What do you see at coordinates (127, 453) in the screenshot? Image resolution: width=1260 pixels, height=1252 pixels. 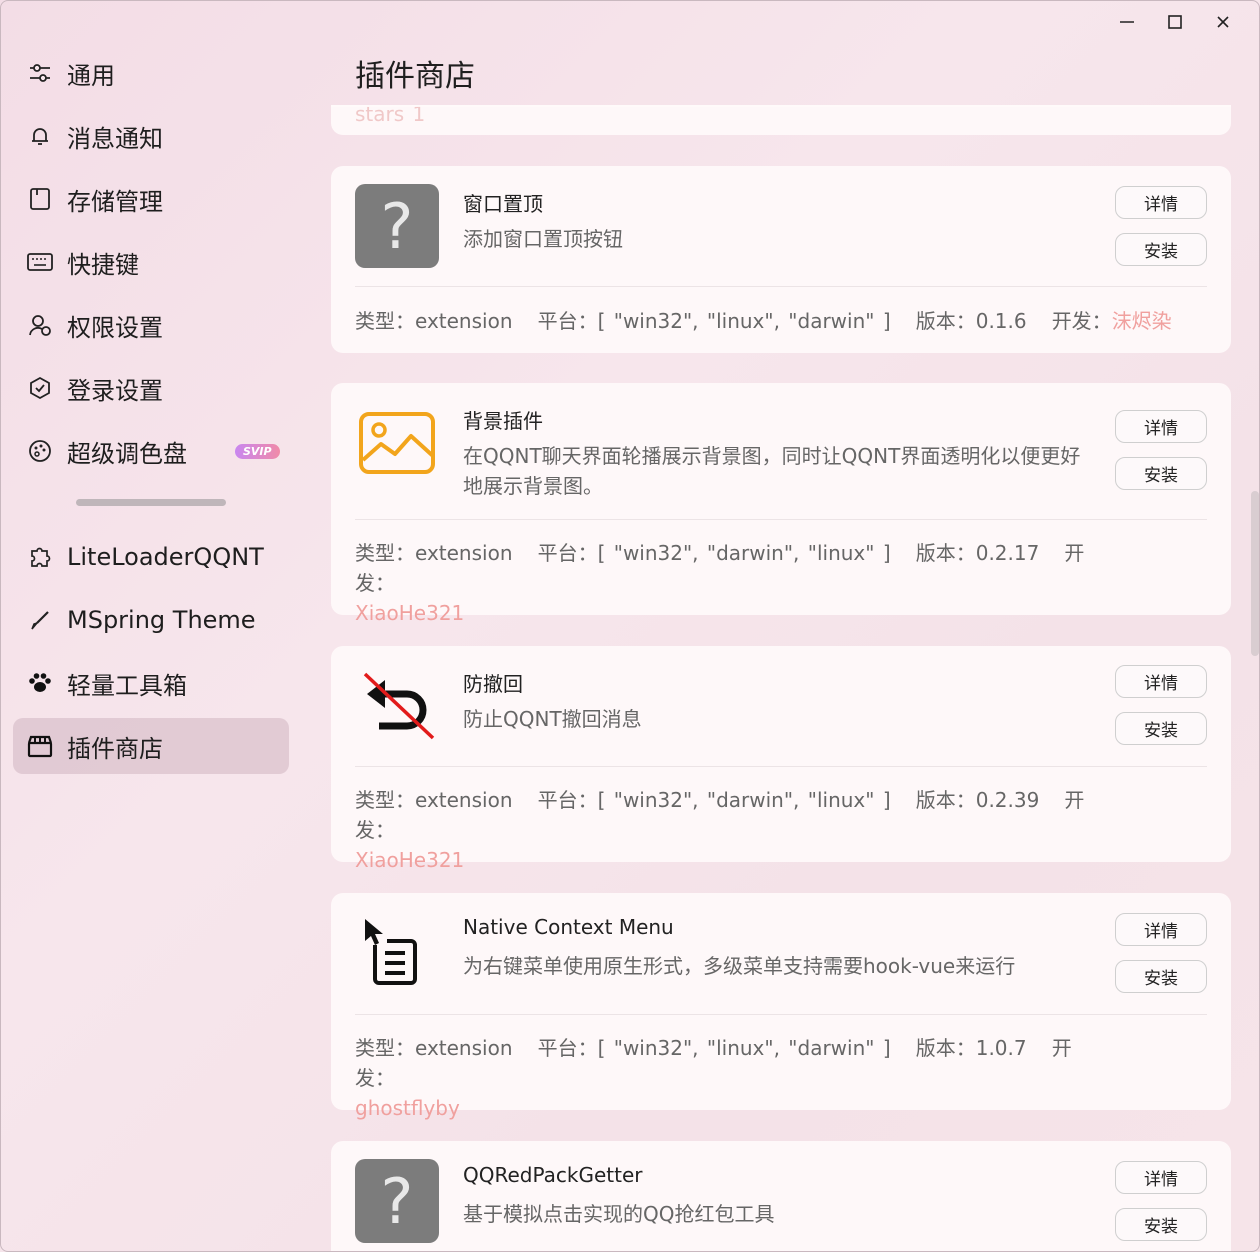 I see `sidebar-item-label: 超级调色盘` at bounding box center [127, 453].